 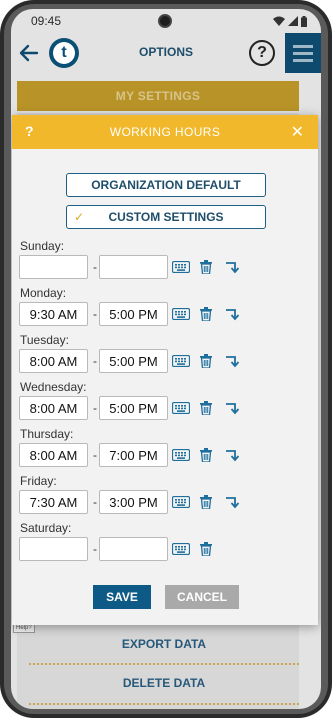 What do you see at coordinates (53, 387) in the screenshot?
I see `day-label: Wednesday:` at bounding box center [53, 387].